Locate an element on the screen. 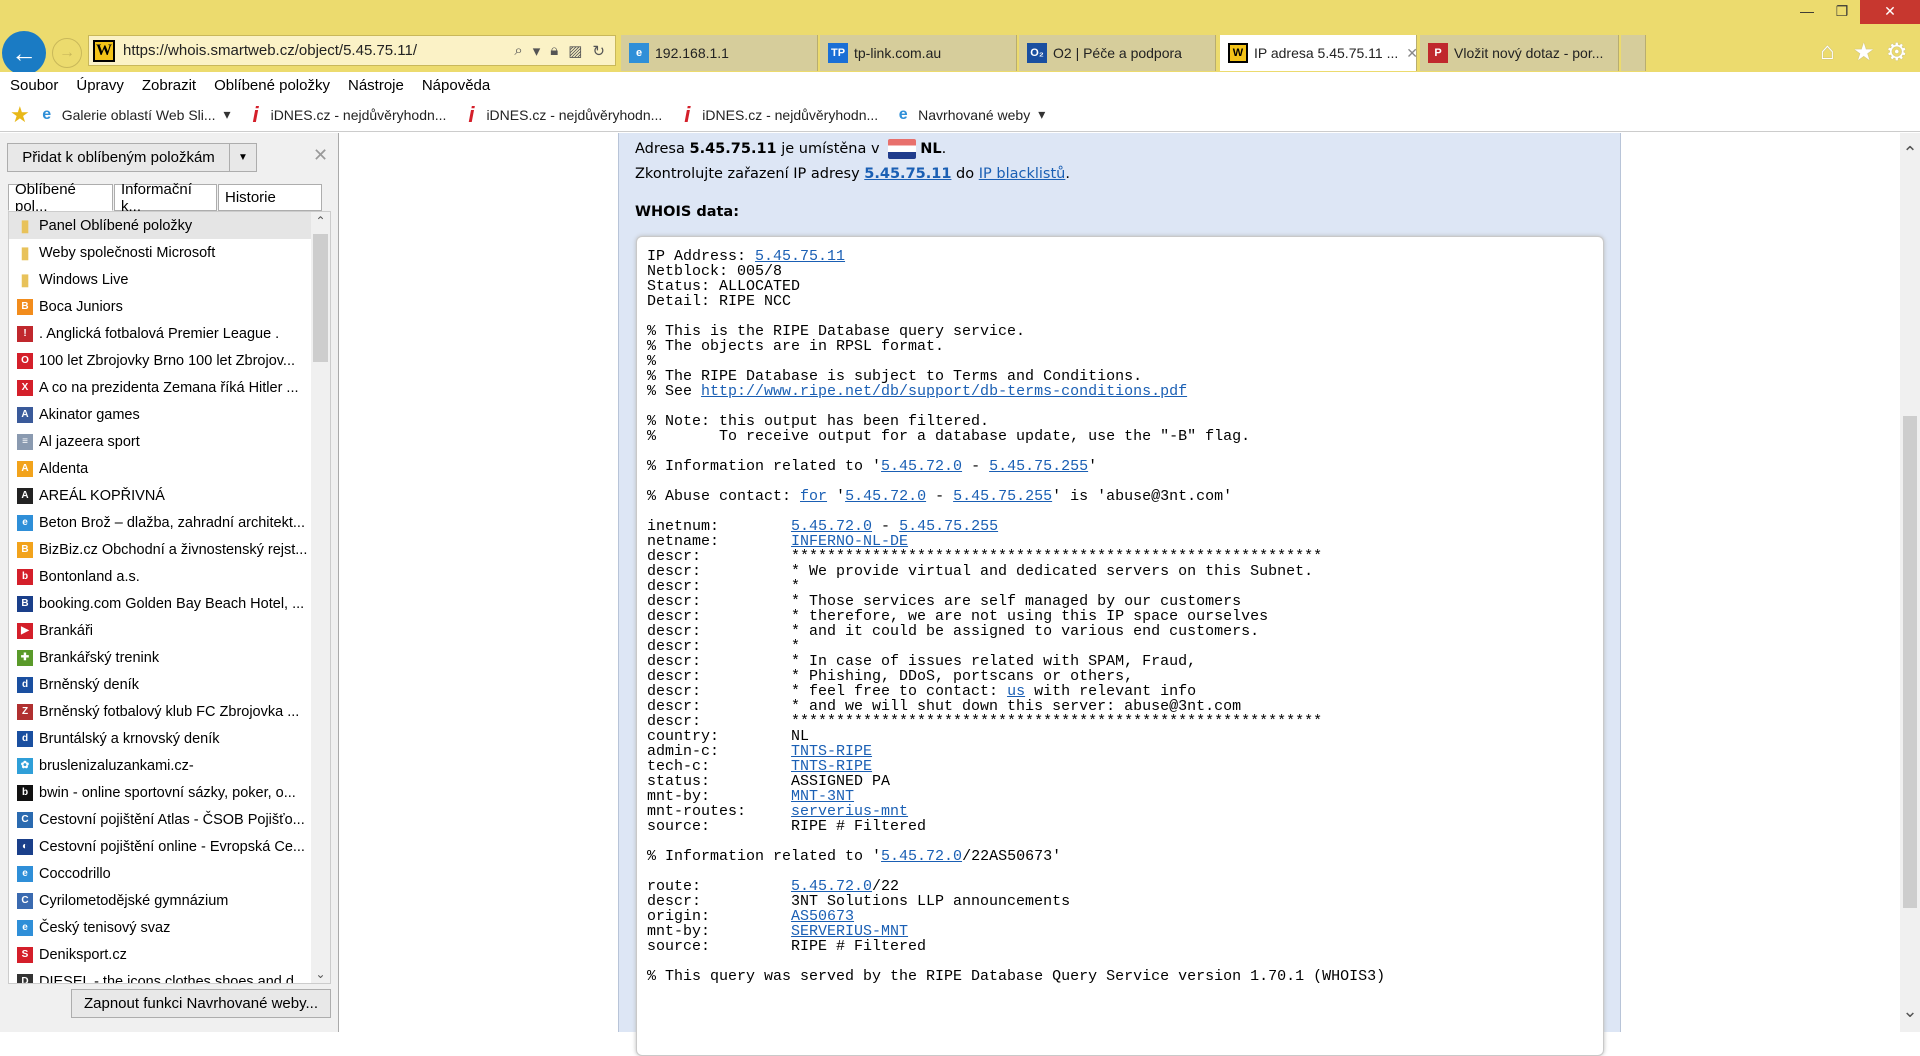  favorite-item: d Bruntálský a krnovský deník is located at coordinates (160, 738).